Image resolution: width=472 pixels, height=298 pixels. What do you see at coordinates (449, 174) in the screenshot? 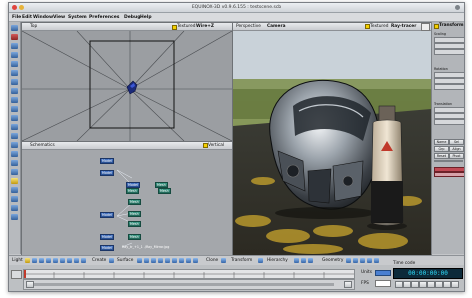
I see `color-swatch` at bounding box center [449, 174].